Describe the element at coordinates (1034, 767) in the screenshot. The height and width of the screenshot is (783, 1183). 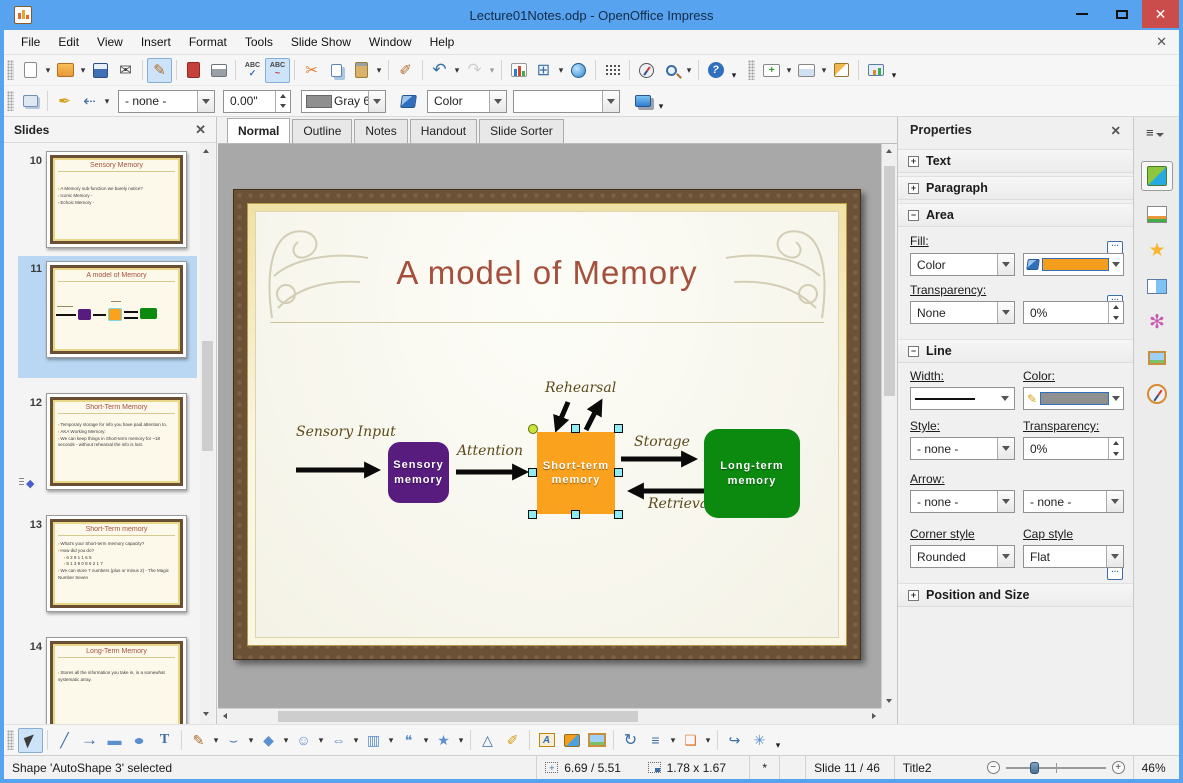
I see `zoom-slider-thumb` at that location.